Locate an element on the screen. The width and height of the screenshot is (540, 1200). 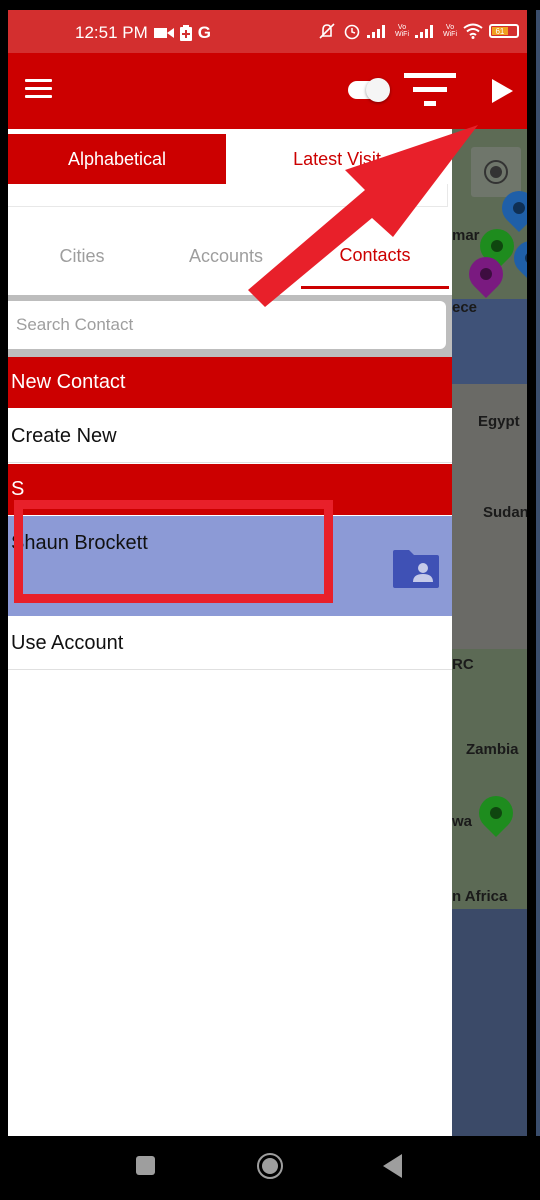
signal-1-icon is located at coordinates (376, 31).